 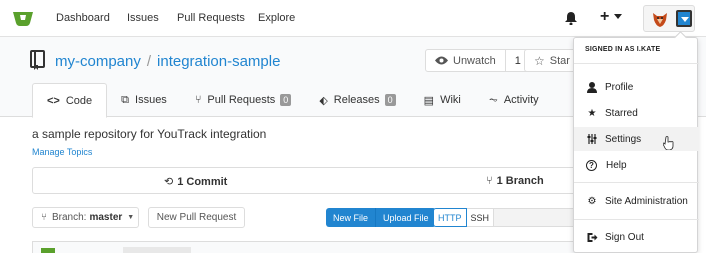 I want to click on commits-stat: ⟲ 1 Commit, so click(x=195, y=181).